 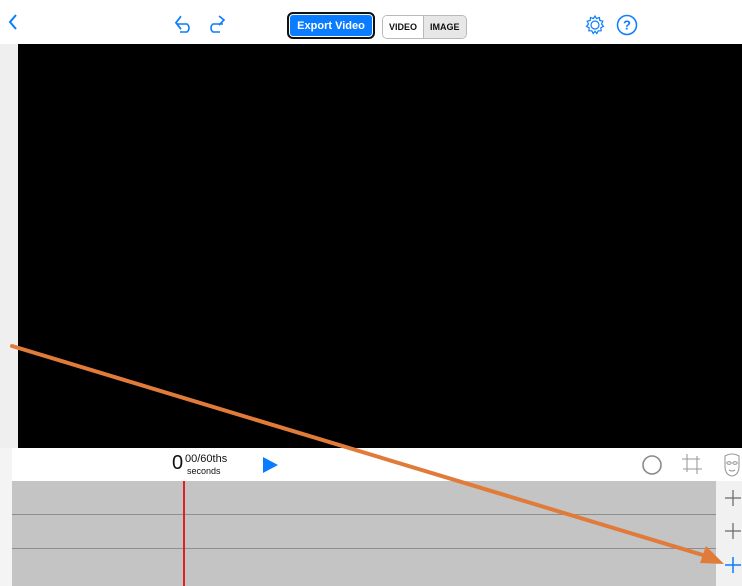 What do you see at coordinates (9, 246) in the screenshot?
I see `side-gutter` at bounding box center [9, 246].